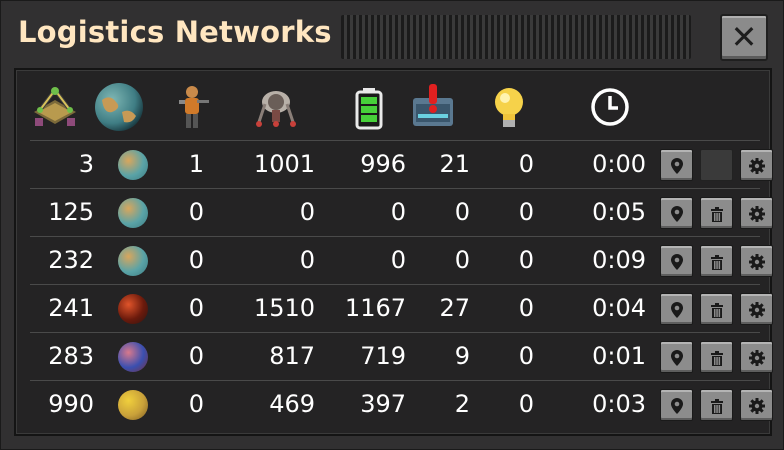 The image size is (784, 450). Describe the element at coordinates (292, 356) in the screenshot. I see `robots-count: 817` at that location.